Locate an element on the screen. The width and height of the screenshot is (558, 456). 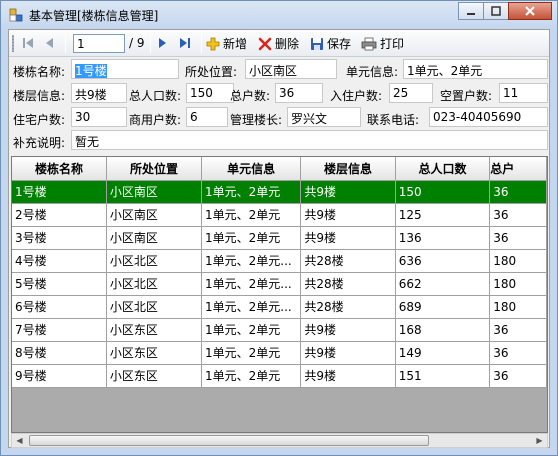
save-button: 保存 is located at coordinates (330, 43).